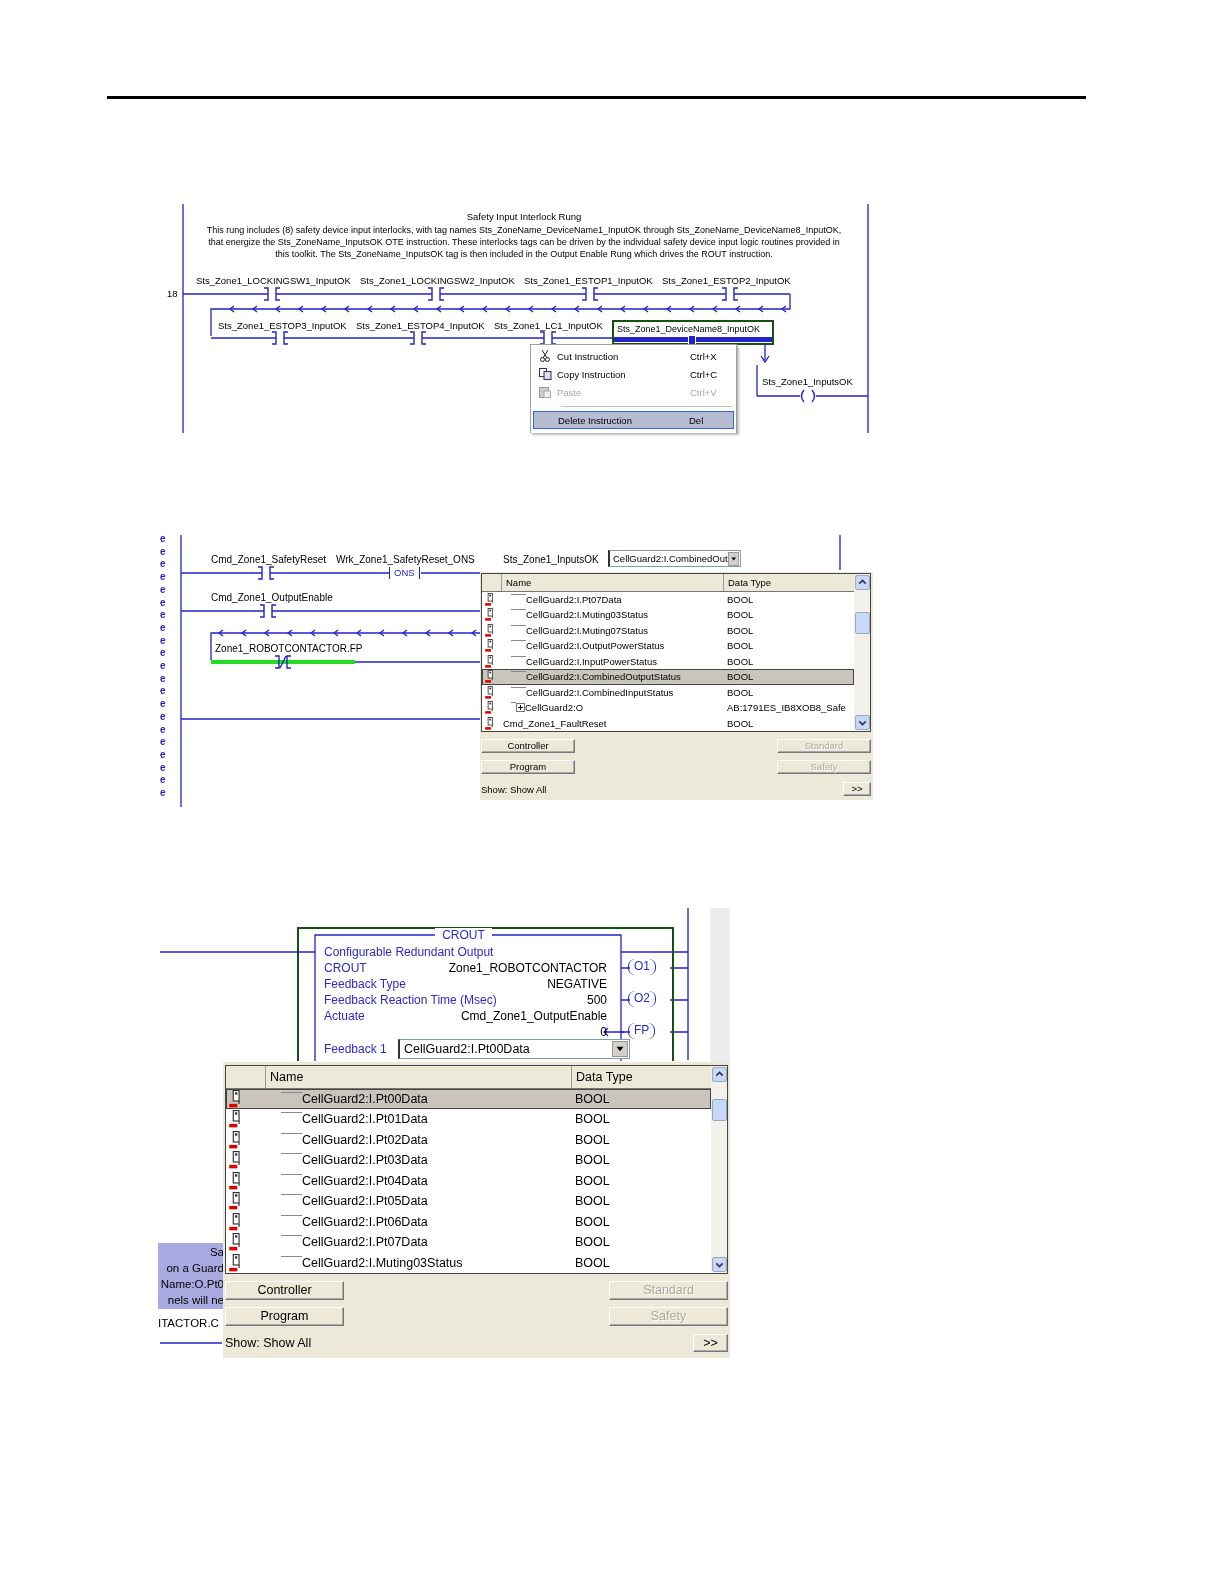 The height and width of the screenshot is (1584, 1224). What do you see at coordinates (404, 573) in the screenshot?
I see `ons-instruction: ONS` at bounding box center [404, 573].